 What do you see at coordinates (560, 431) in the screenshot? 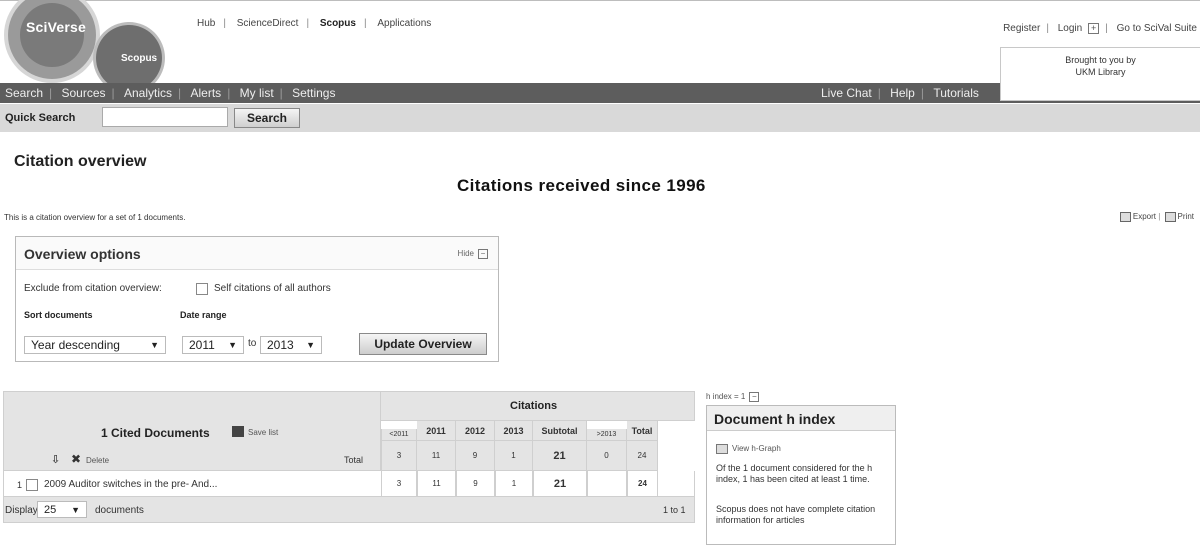
I see `column-header-subtotal: Subtotal` at bounding box center [560, 431].